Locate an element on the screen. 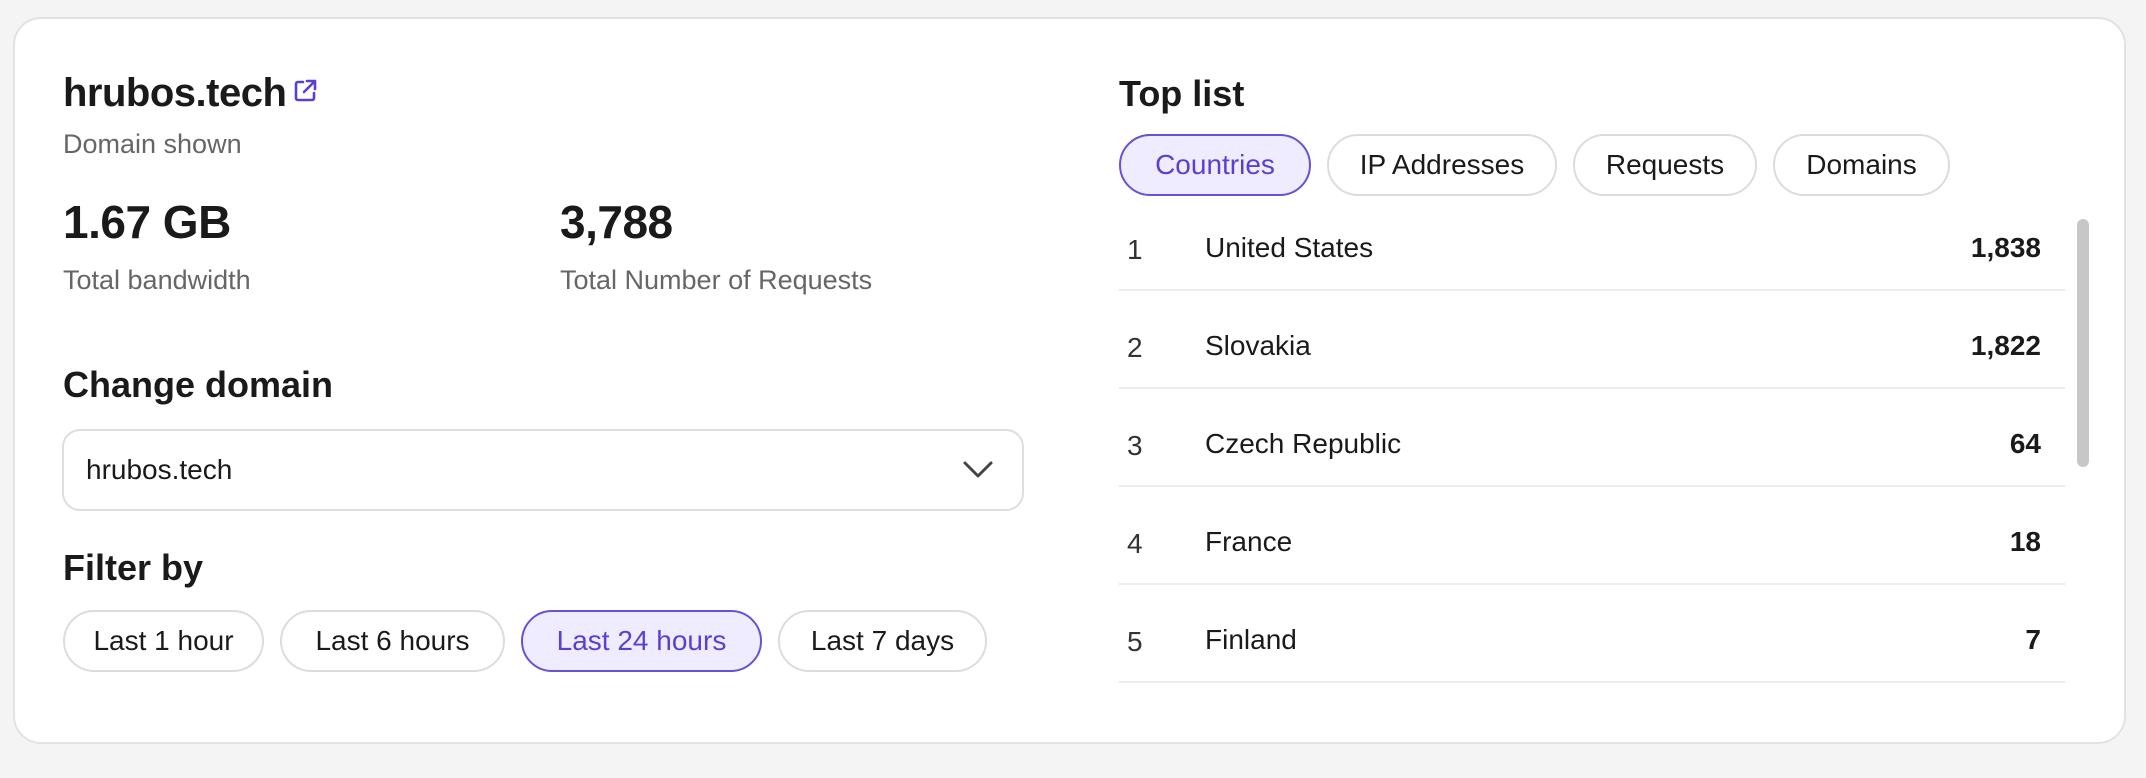  top-list-title: Top list is located at coordinates (1182, 93).